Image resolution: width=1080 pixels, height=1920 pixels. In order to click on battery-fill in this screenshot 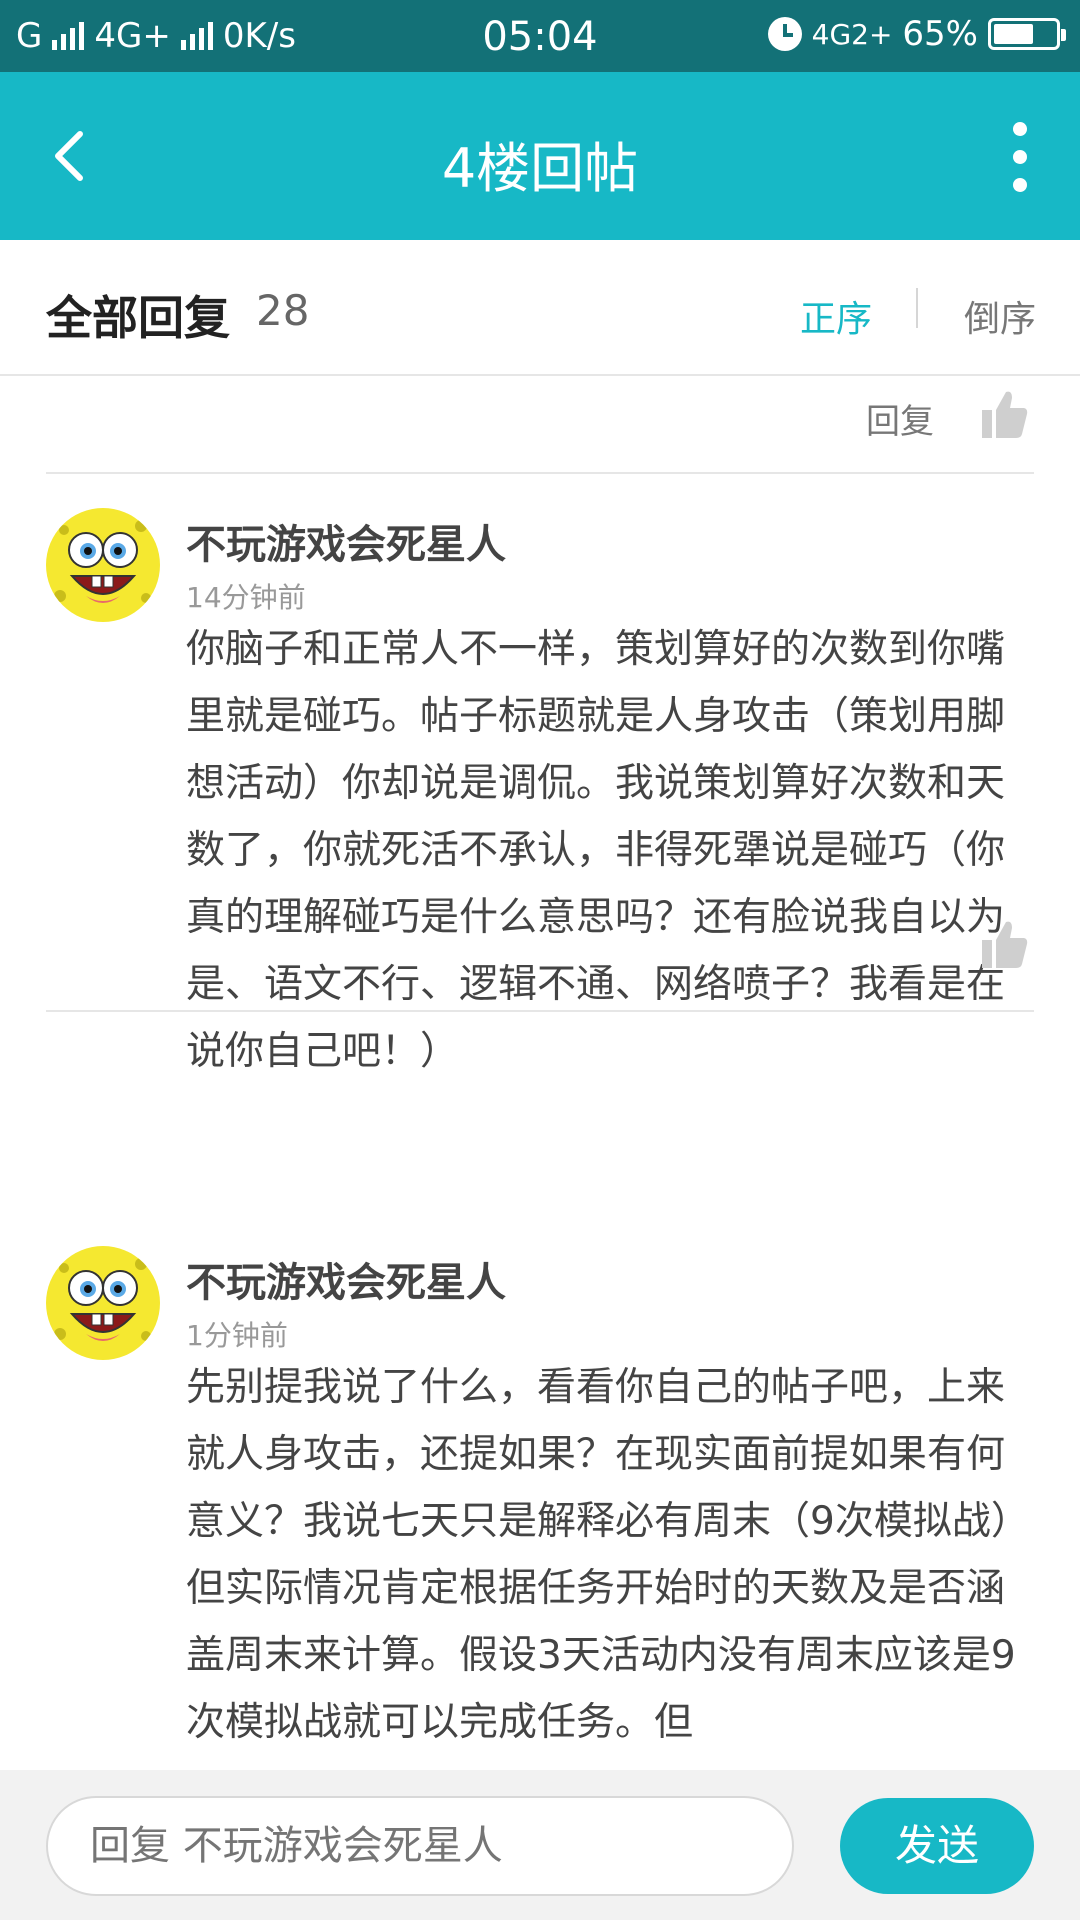, I will do `click(1013, 34)`.